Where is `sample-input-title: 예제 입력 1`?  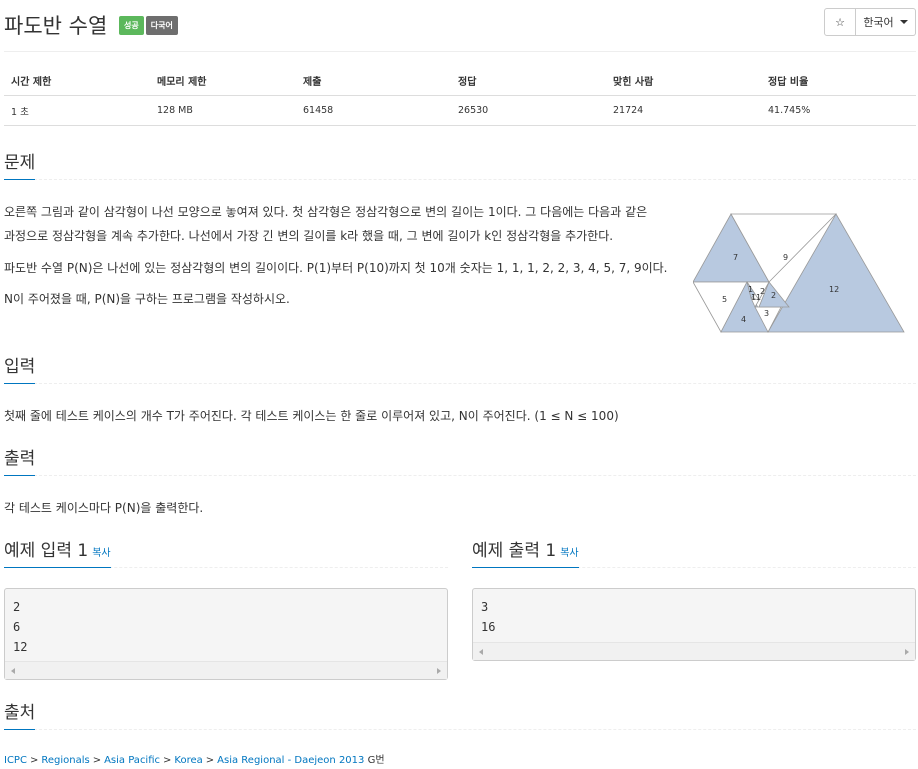
sample-input-title: 예제 입력 1 is located at coordinates (46, 551).